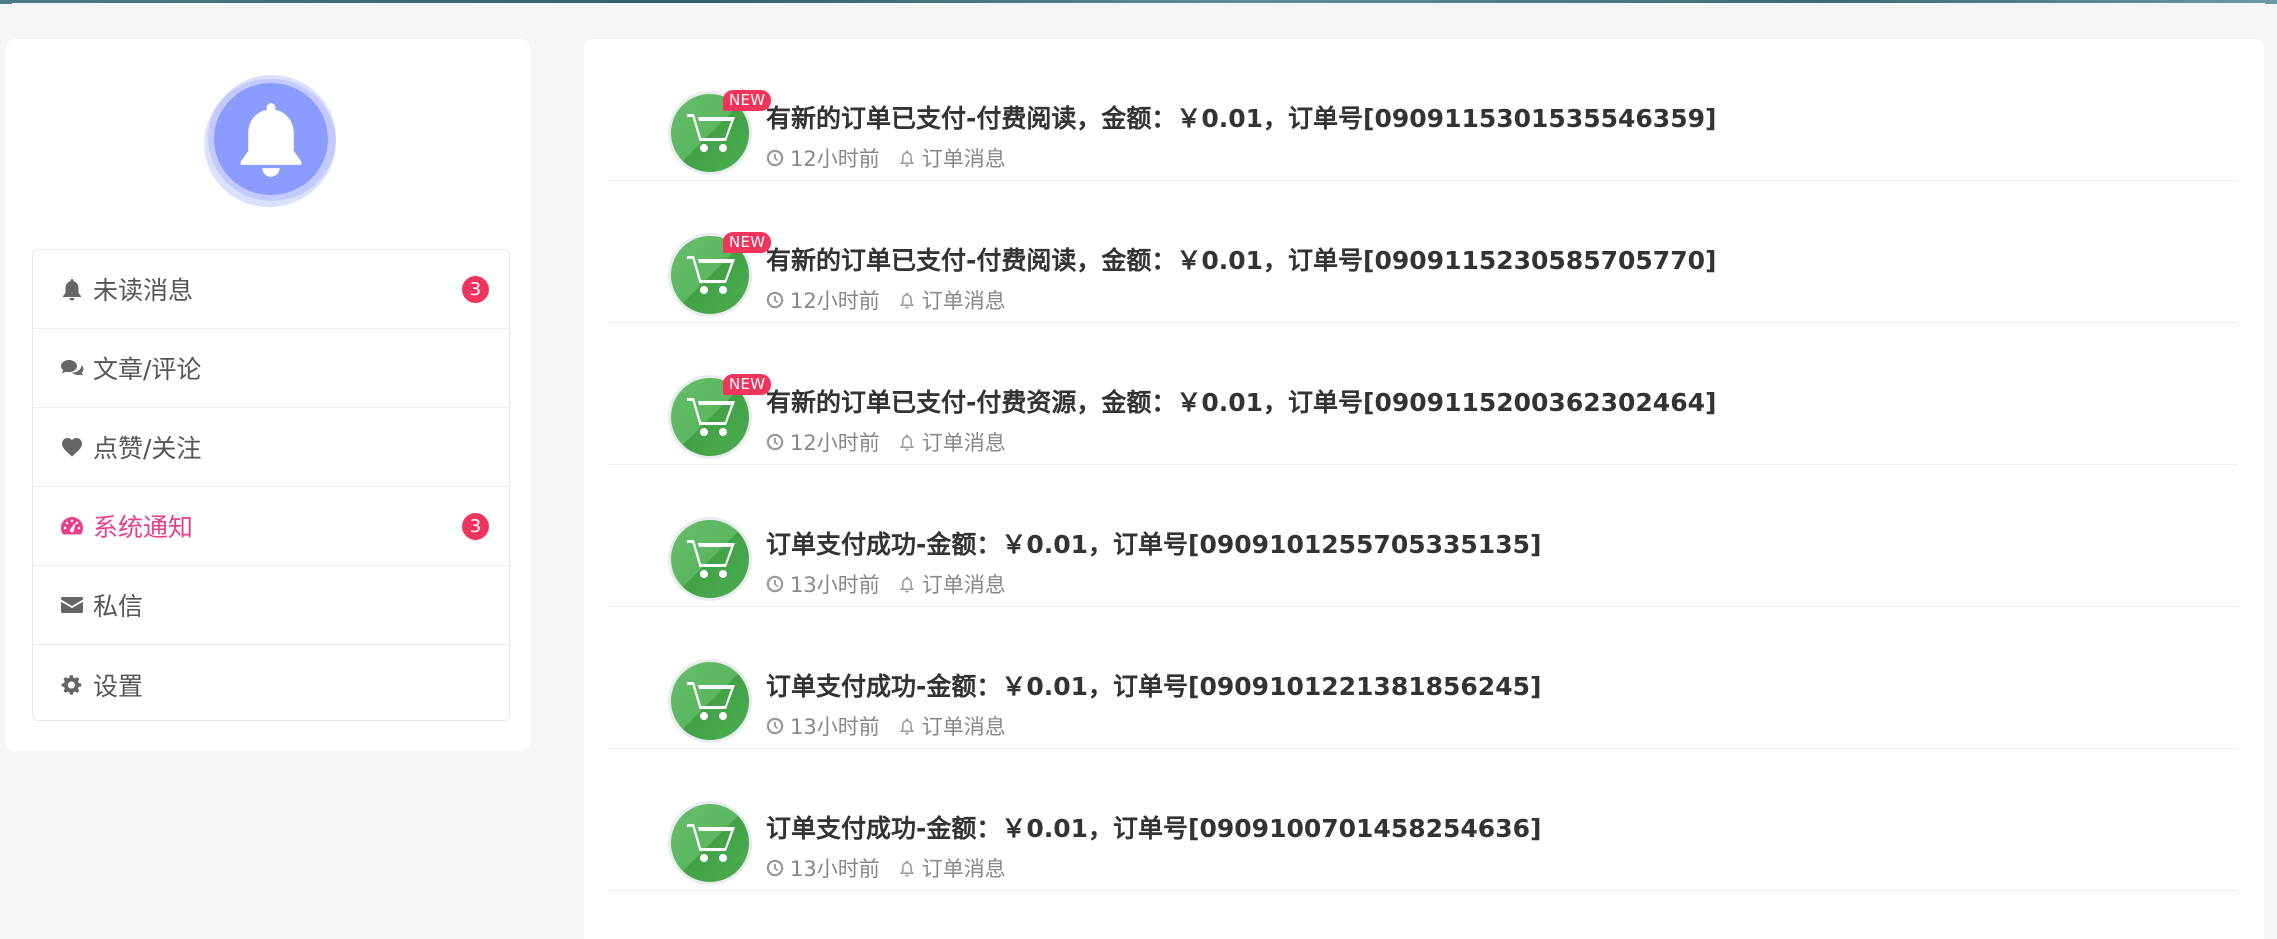 Image resolution: width=2277 pixels, height=939 pixels. Describe the element at coordinates (271, 526) in the screenshot. I see `sidebar-item-system-notice: 系统通知 3` at that location.